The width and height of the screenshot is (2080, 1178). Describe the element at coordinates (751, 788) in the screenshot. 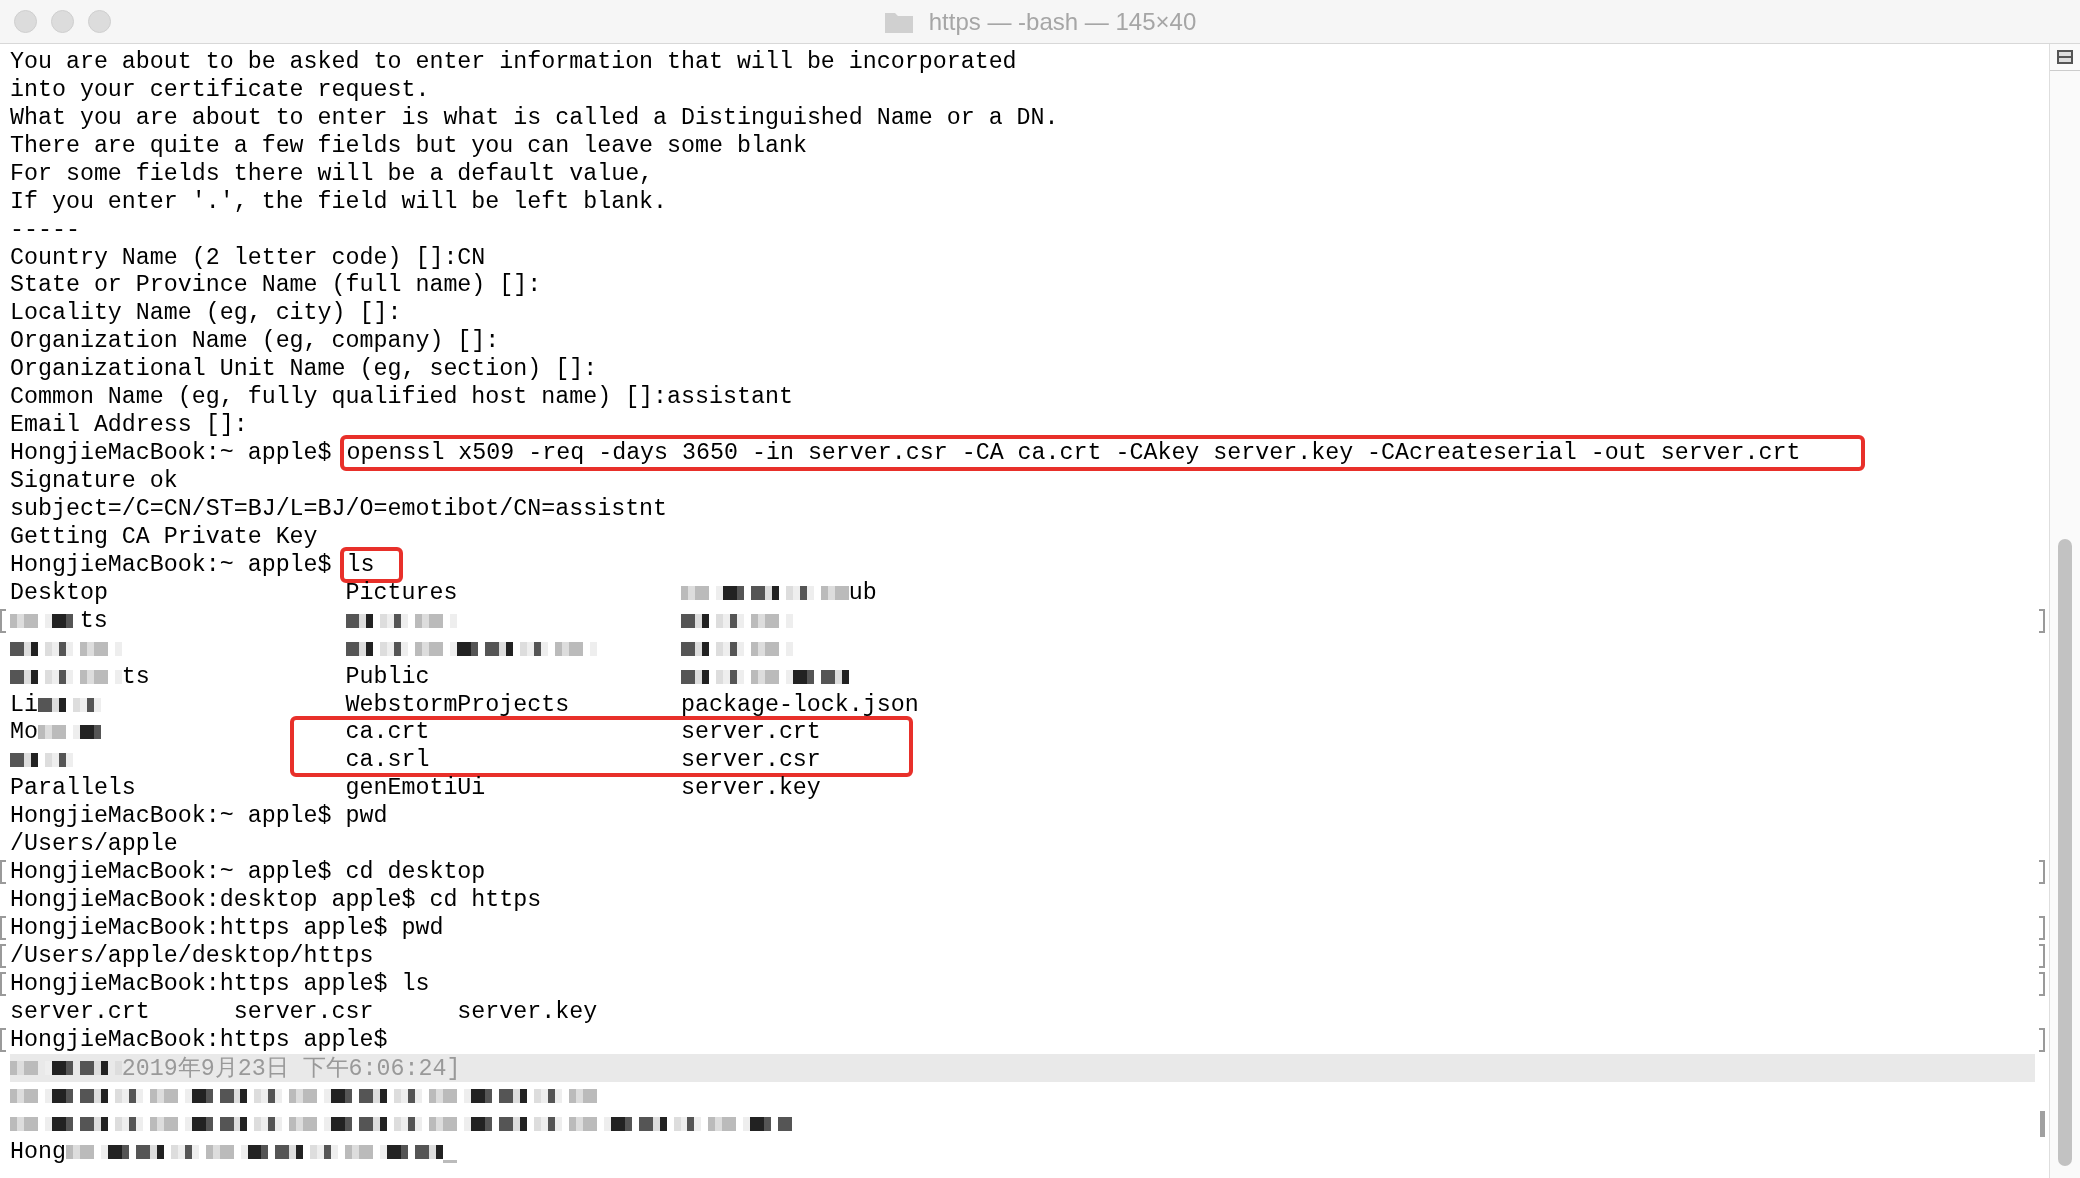

I see `terminal-text: server.key` at that location.